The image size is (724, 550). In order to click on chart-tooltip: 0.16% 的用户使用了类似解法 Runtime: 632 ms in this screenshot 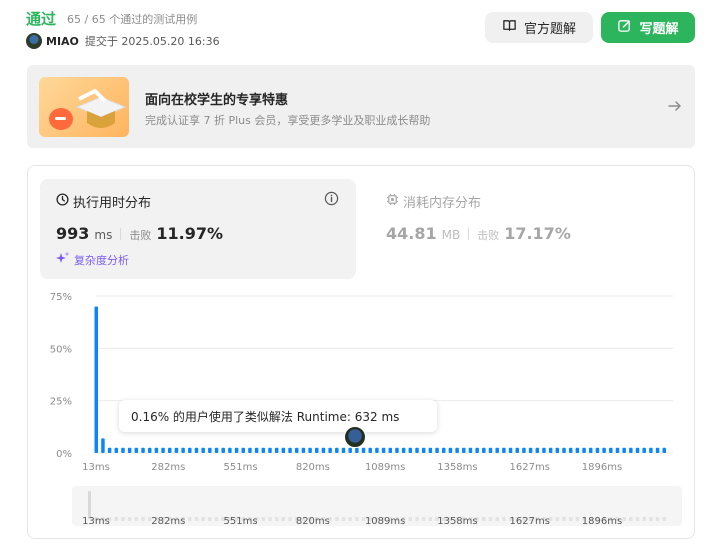, I will do `click(278, 416)`.